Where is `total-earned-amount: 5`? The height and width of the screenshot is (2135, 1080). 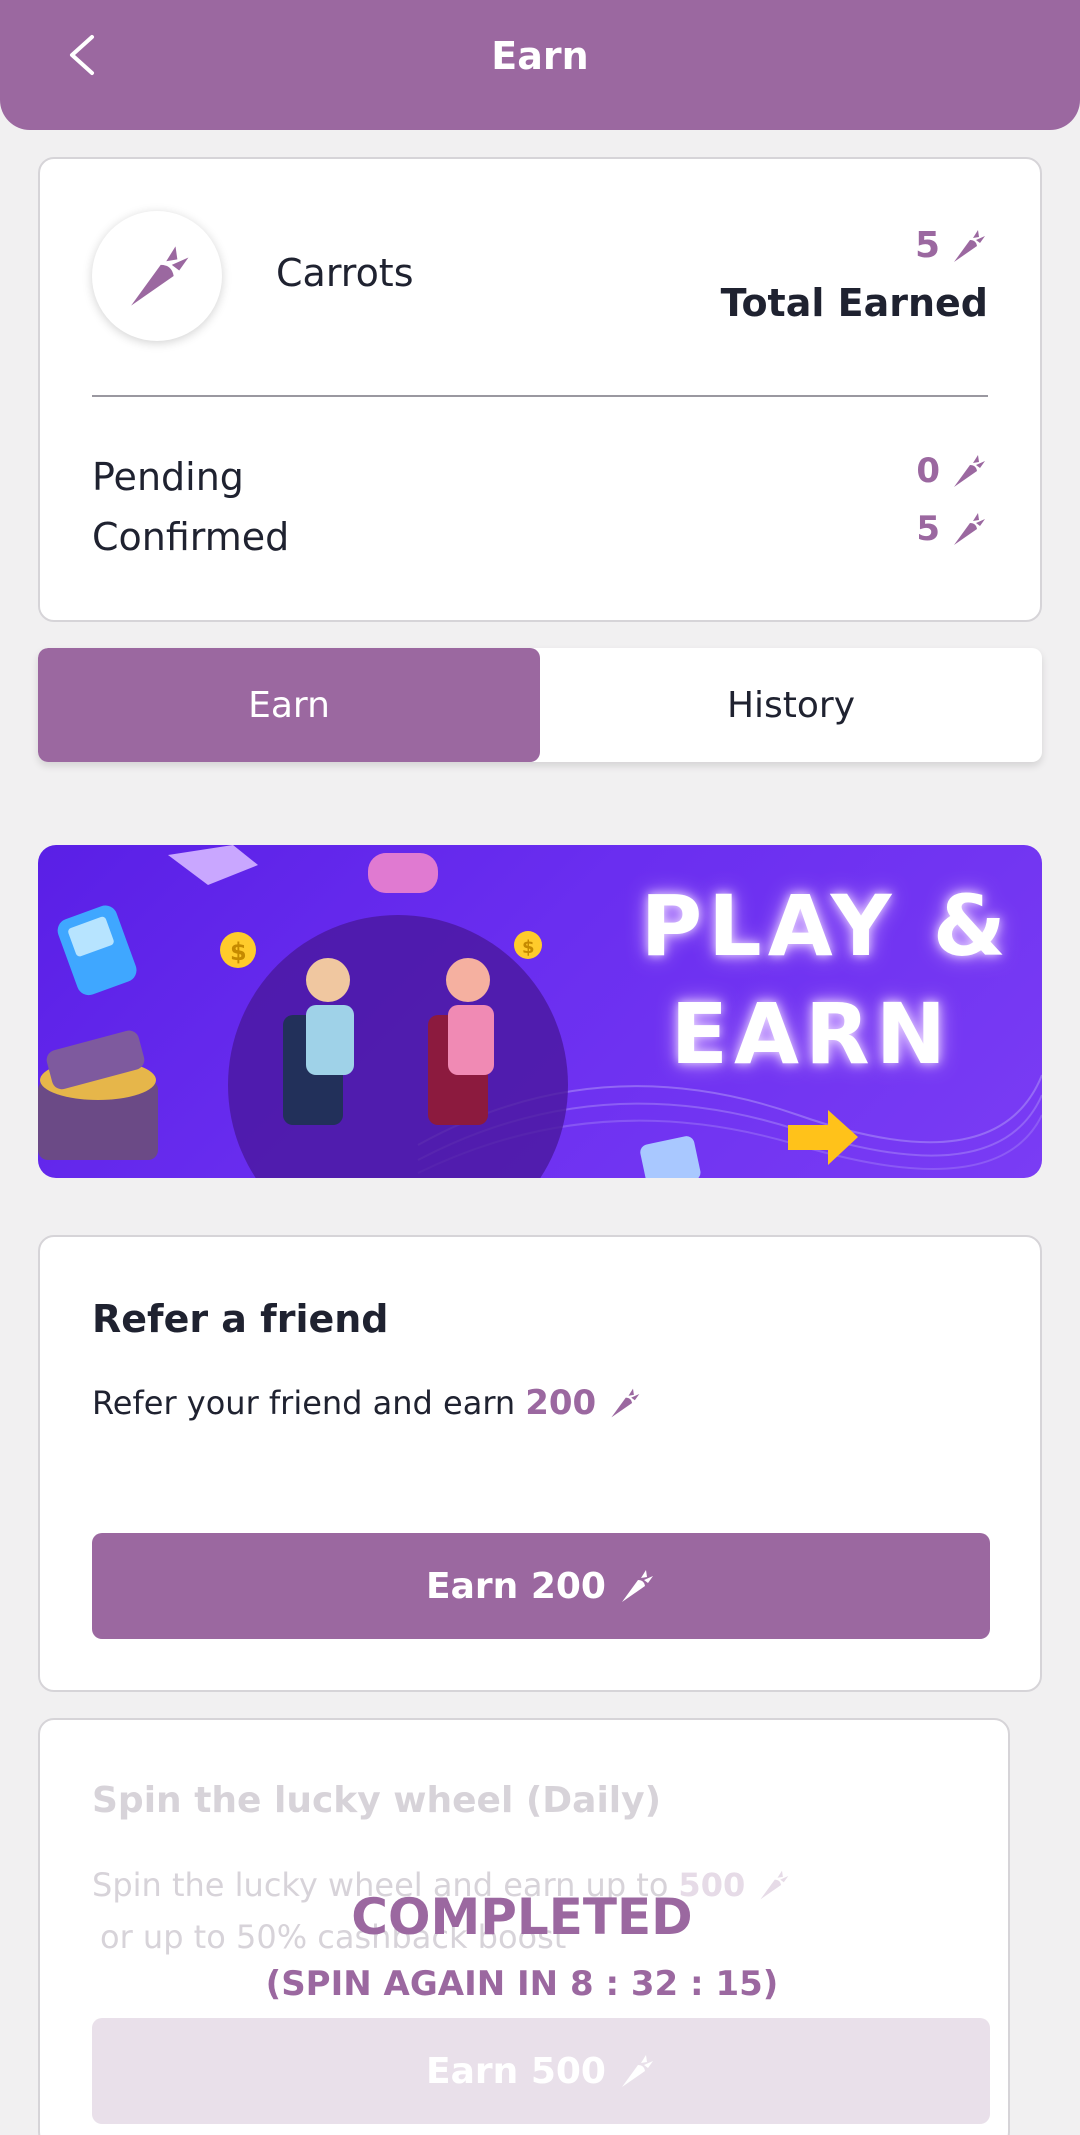 total-earned-amount: 5 is located at coordinates (927, 245).